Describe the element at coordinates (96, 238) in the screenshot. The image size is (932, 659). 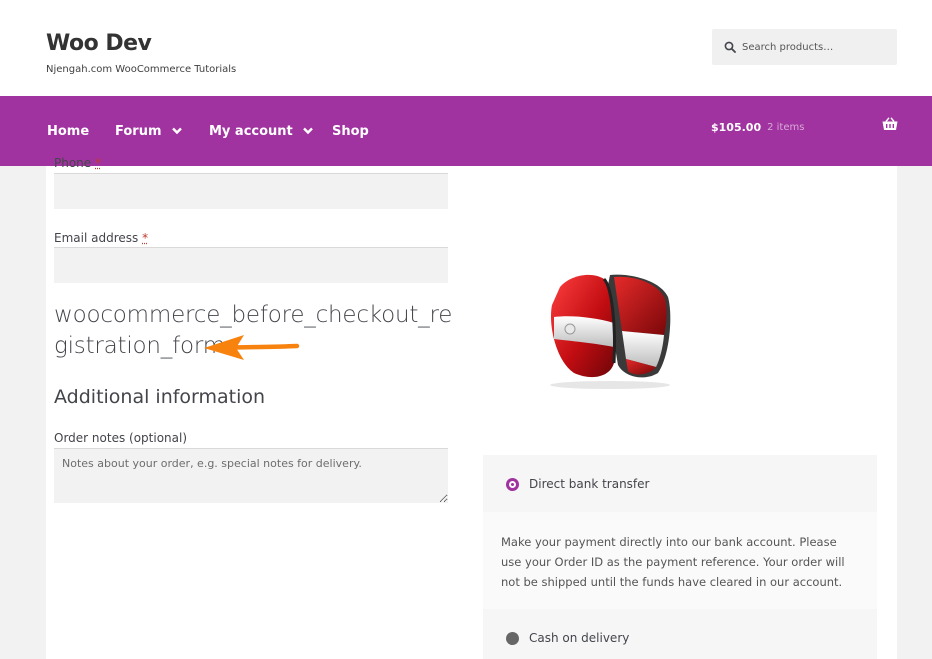
I see `email-label-text: Email address` at that location.